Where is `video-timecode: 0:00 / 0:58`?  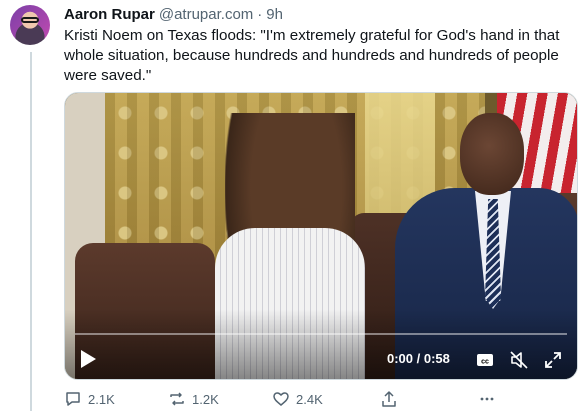 video-timecode: 0:00 / 0:58 is located at coordinates (418, 358).